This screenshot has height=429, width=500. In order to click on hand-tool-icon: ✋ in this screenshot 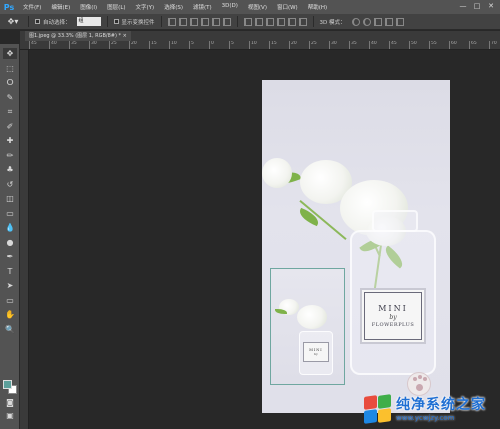, I will do `click(10, 314)`.